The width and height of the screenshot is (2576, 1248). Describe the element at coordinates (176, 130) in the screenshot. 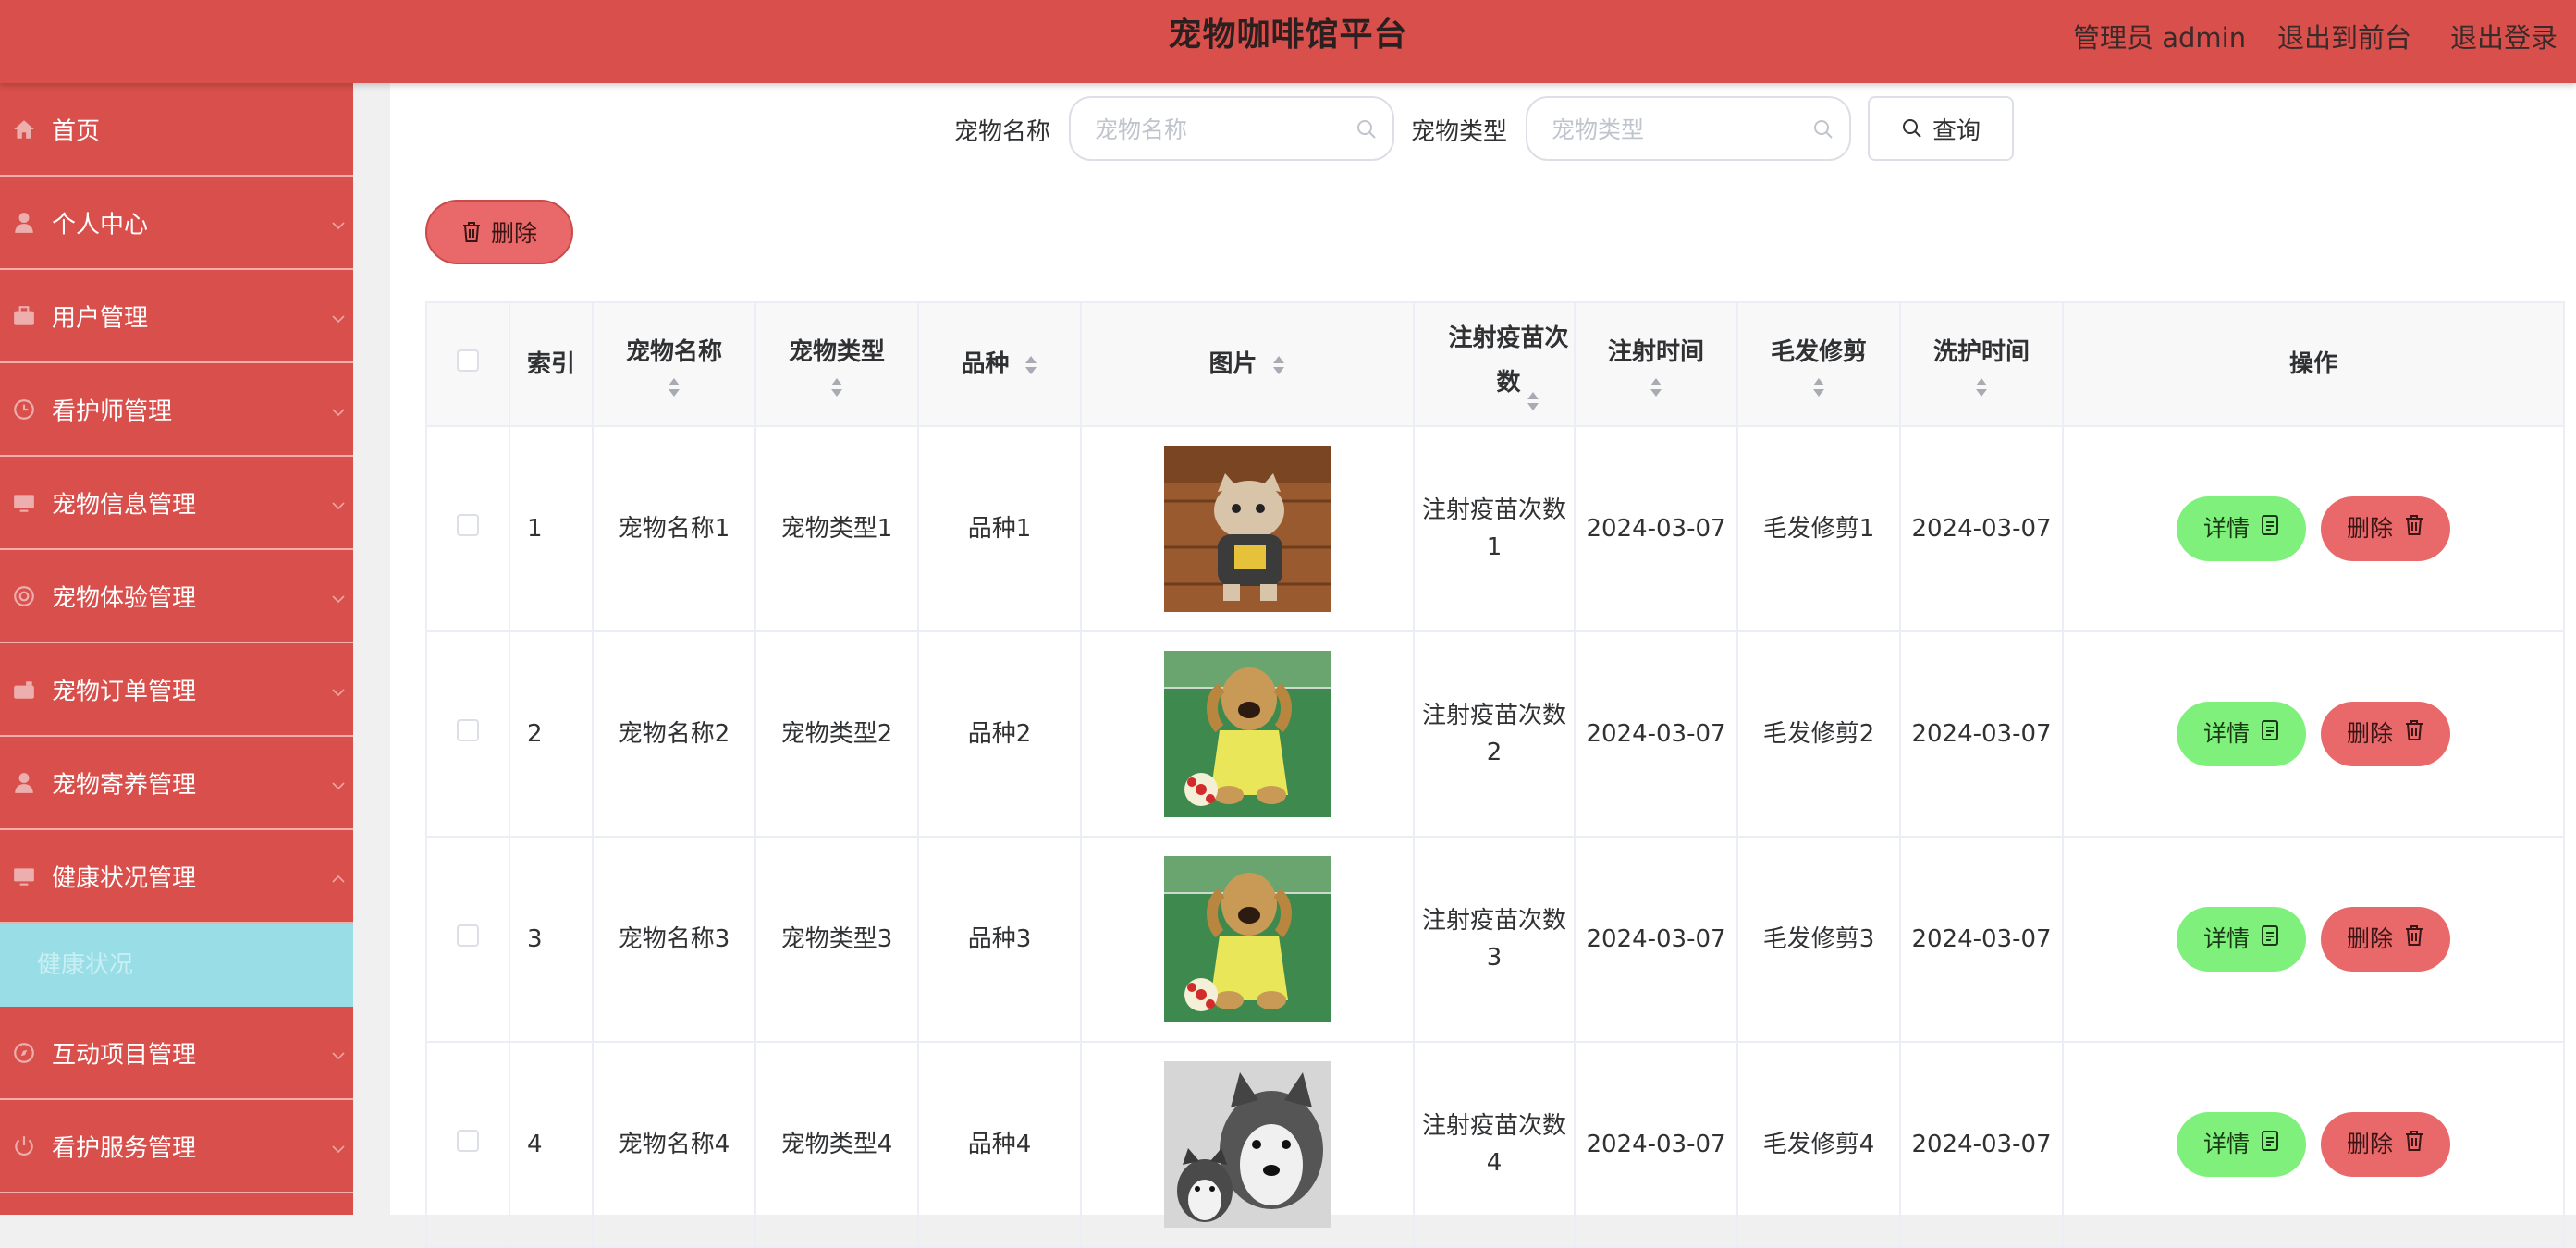

I see `sidebar-item-0: 首页` at that location.